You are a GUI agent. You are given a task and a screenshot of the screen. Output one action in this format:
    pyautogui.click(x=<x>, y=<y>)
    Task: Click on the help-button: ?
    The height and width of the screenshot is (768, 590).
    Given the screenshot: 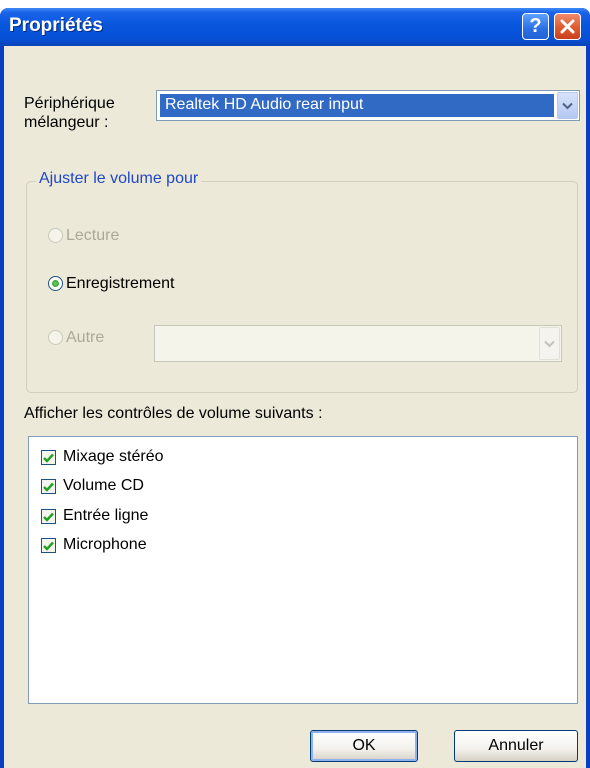 What is the action you would take?
    pyautogui.click(x=535, y=26)
    